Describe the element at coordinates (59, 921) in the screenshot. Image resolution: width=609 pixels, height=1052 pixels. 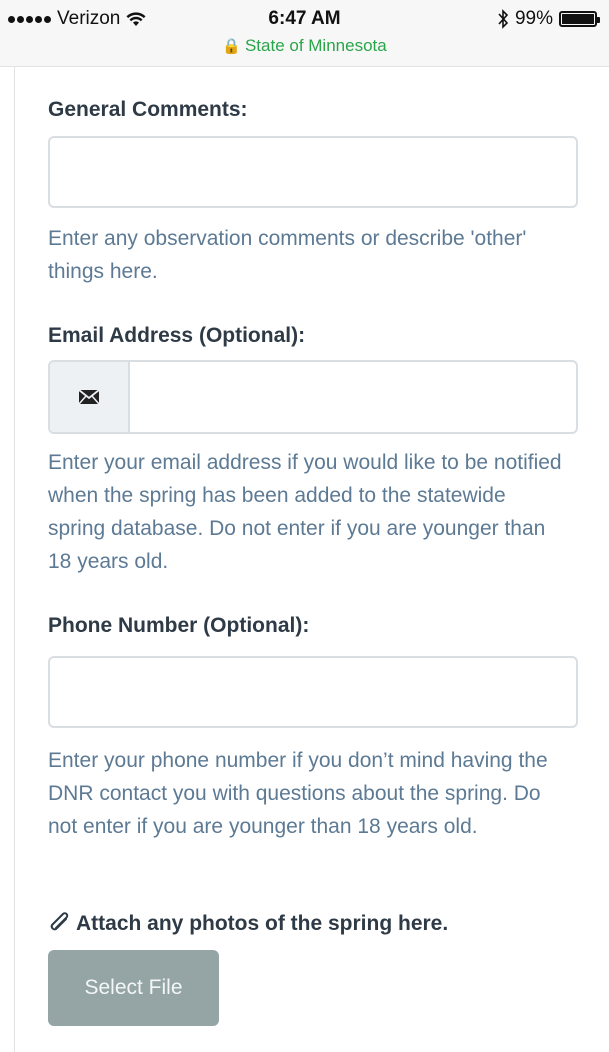
I see `paperclip-icon` at that location.